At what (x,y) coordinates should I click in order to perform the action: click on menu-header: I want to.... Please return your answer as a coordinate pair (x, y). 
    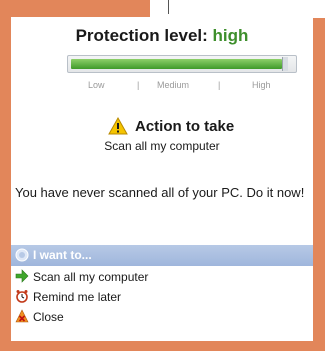
    Looking at the image, I should click on (162, 255).